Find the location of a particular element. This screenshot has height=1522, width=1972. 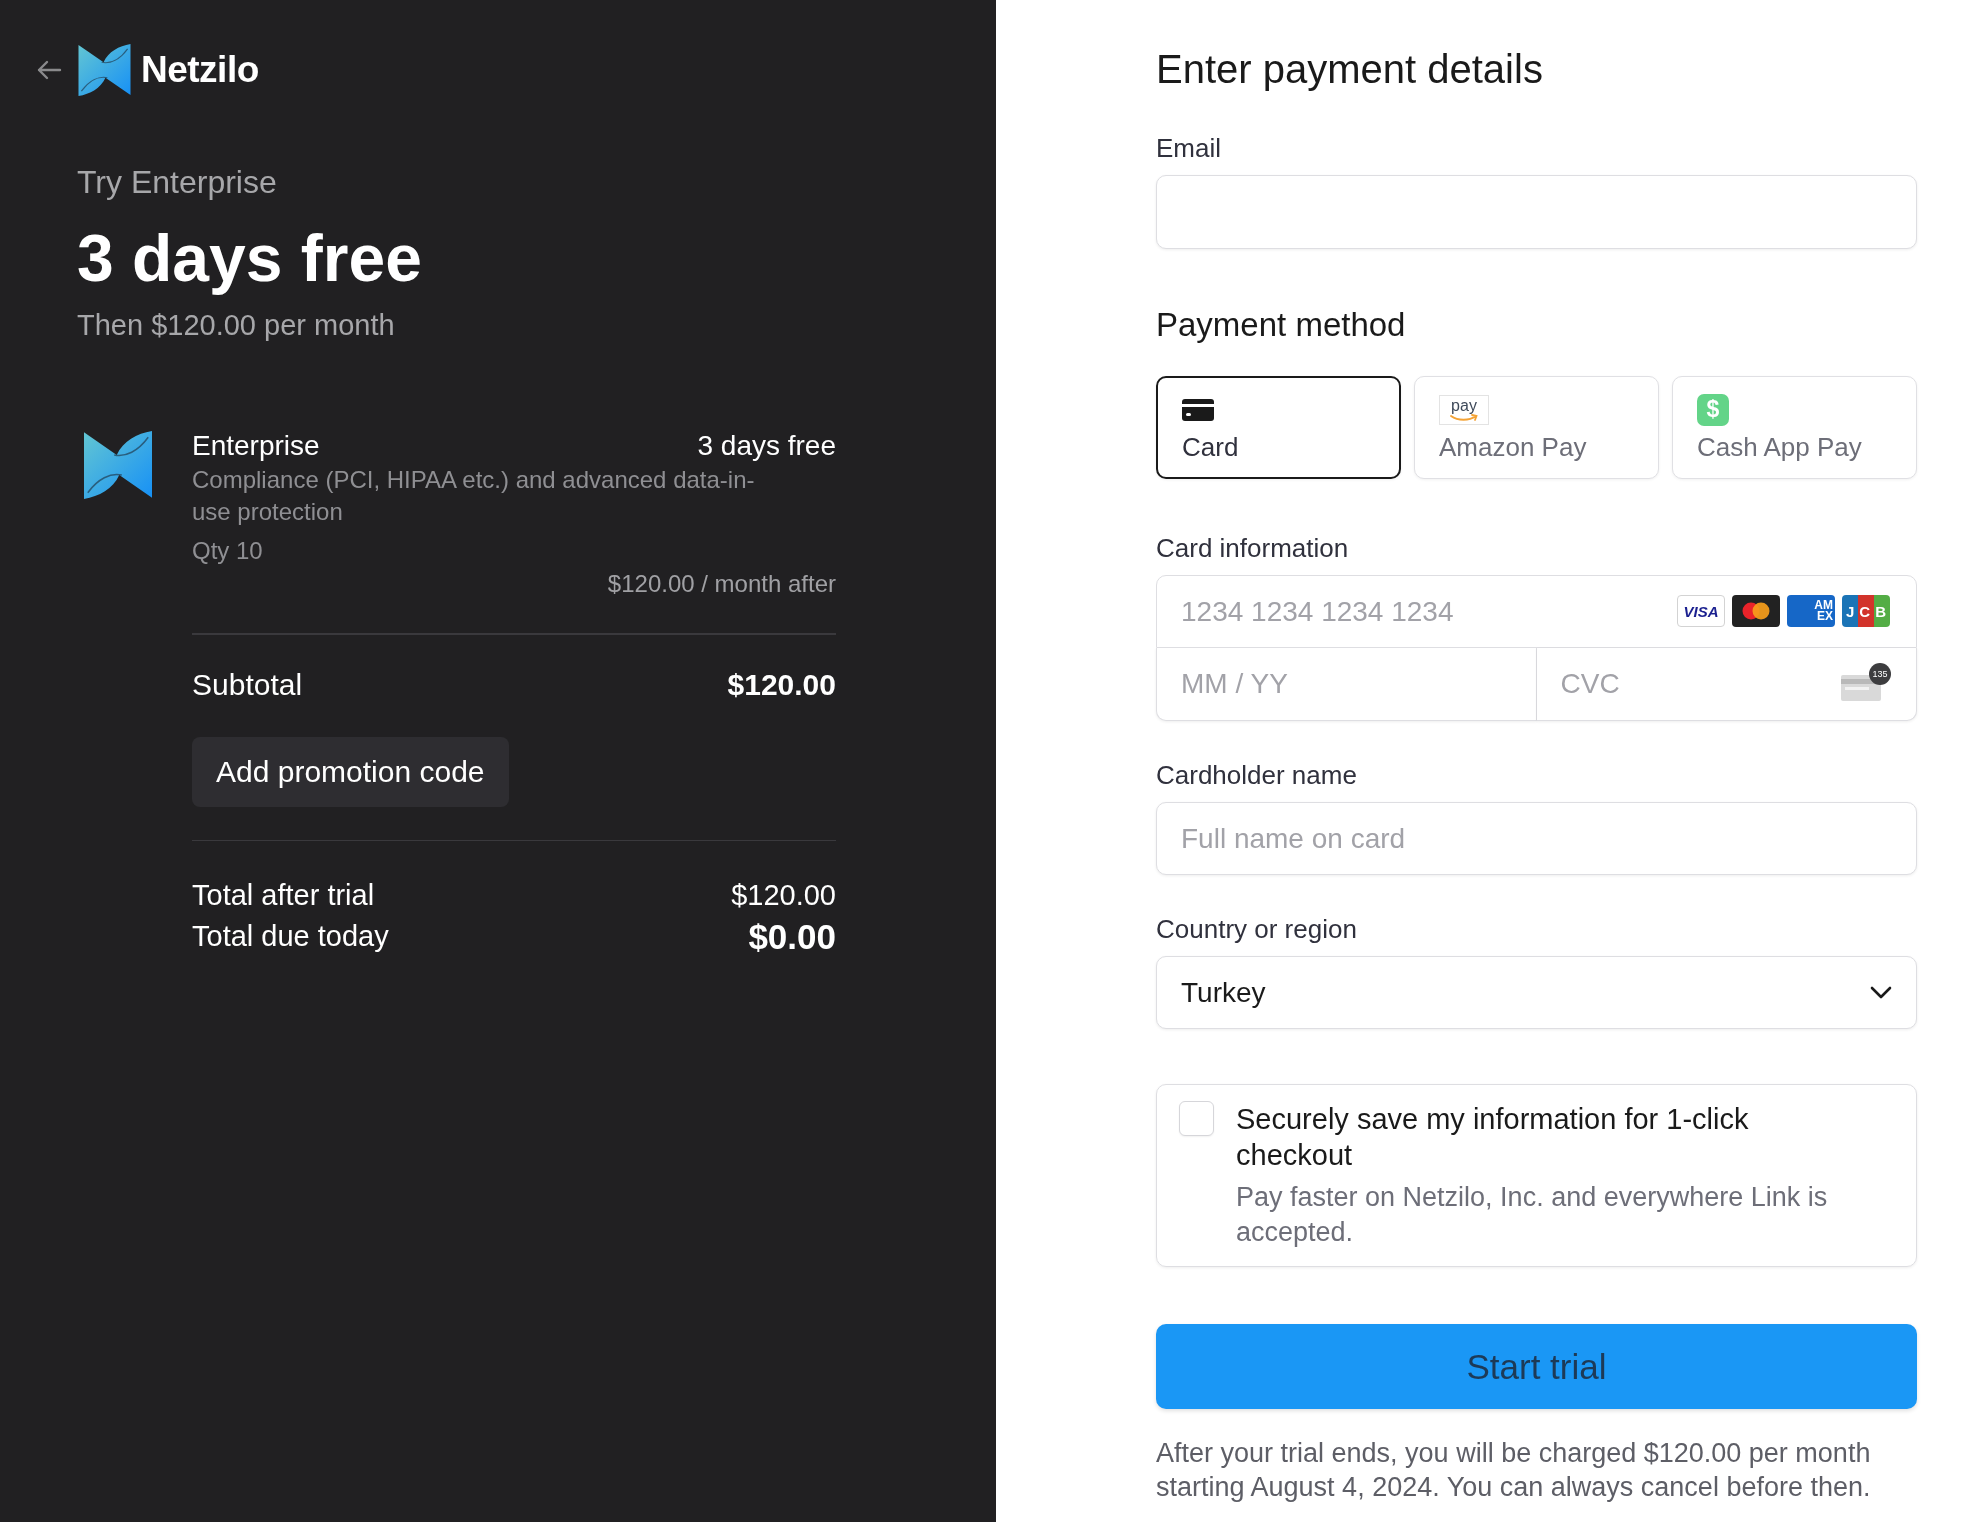

total-amount: $0.00 is located at coordinates (792, 936).